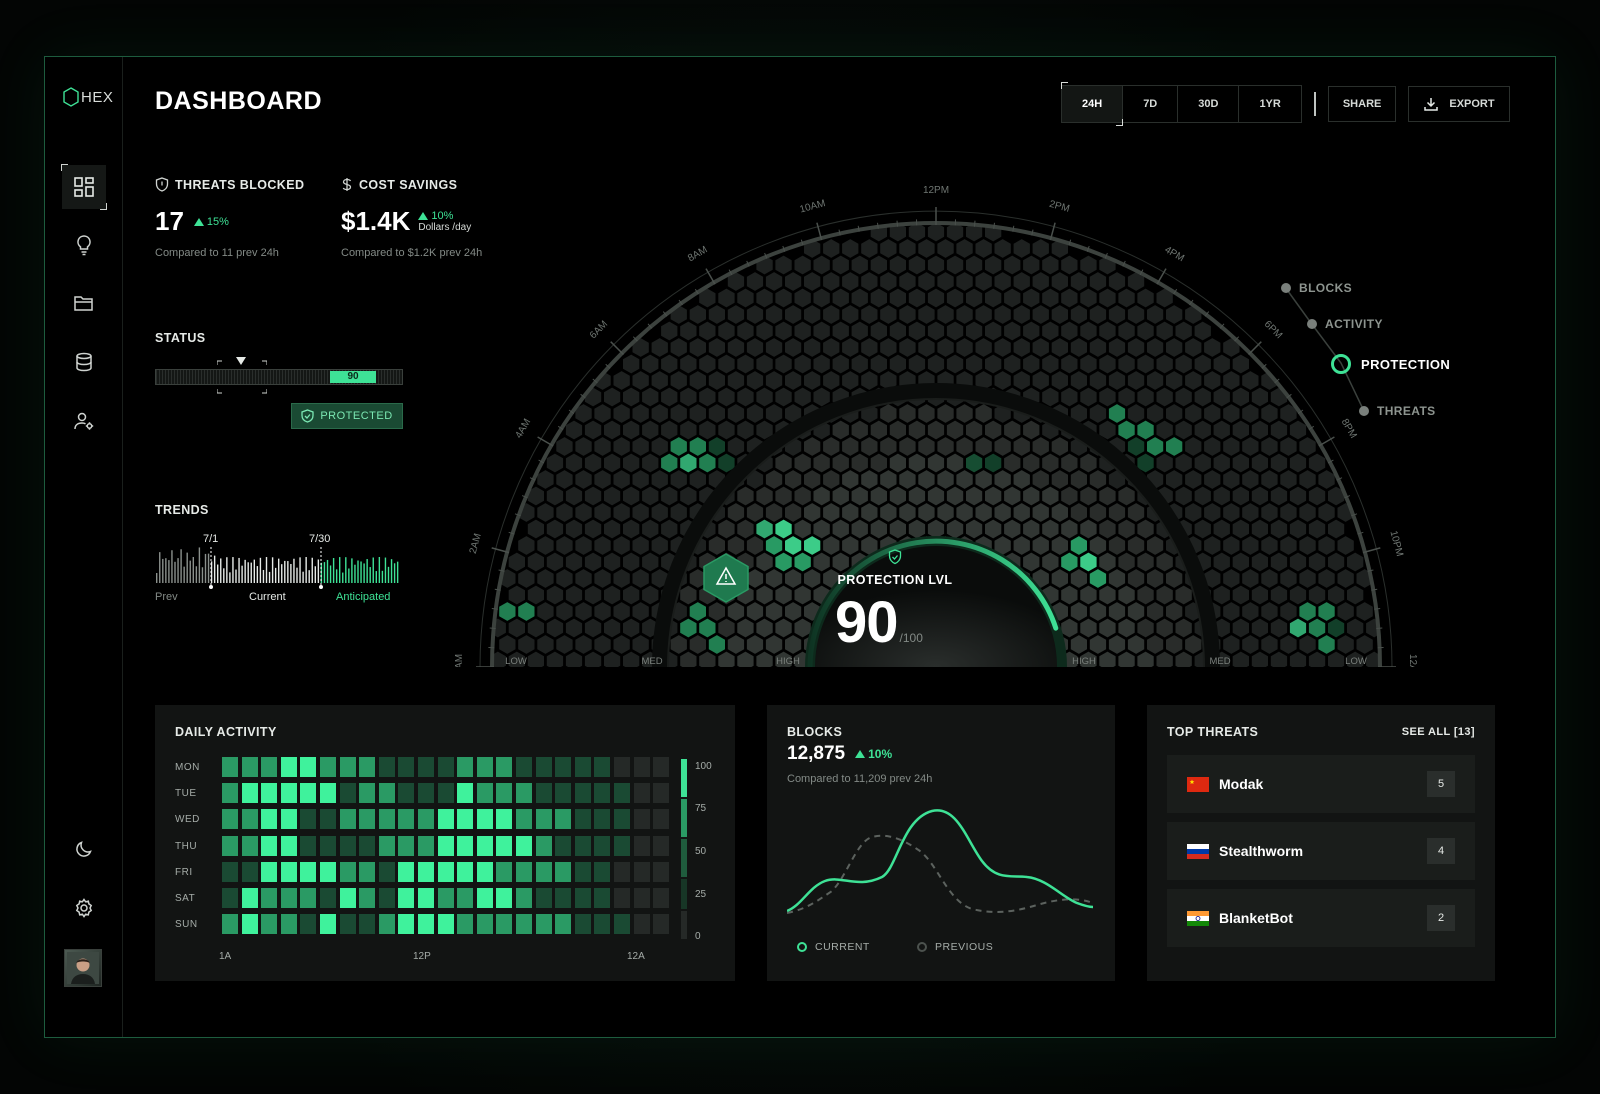 The image size is (1600, 1094). Describe the element at coordinates (1321, 851) in the screenshot. I see `threat-row: Stealthworm 4` at that location.